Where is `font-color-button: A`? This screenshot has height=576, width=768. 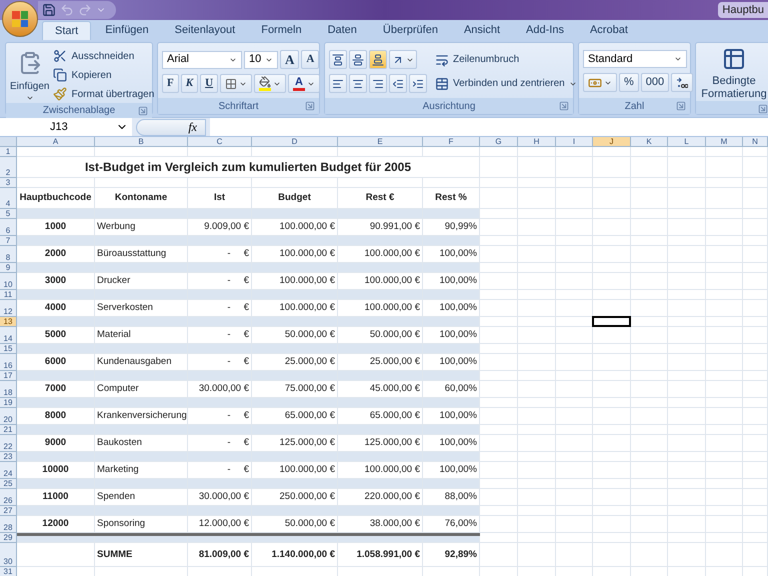 font-color-button: A is located at coordinates (304, 83).